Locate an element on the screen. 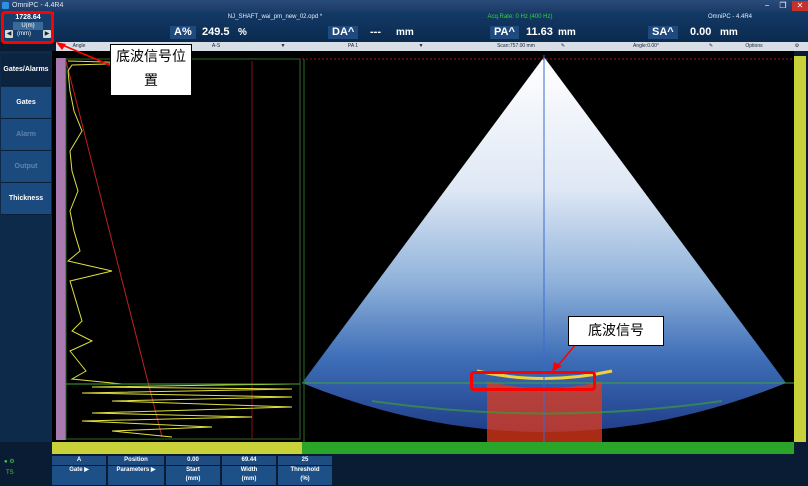  start-field: Start (mm) is located at coordinates (193, 475).